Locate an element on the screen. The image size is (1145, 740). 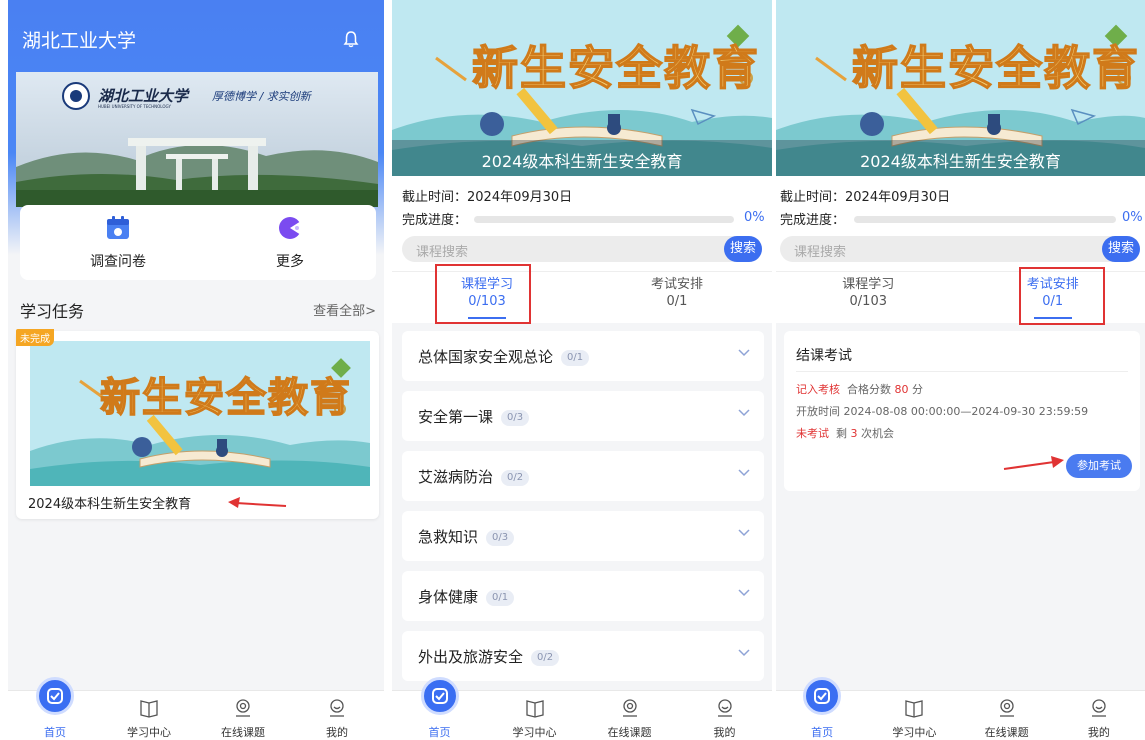
campus-name-en: HUBEI UNIVERSITY OF TECHNOLOGY is located at coordinates (134, 106).